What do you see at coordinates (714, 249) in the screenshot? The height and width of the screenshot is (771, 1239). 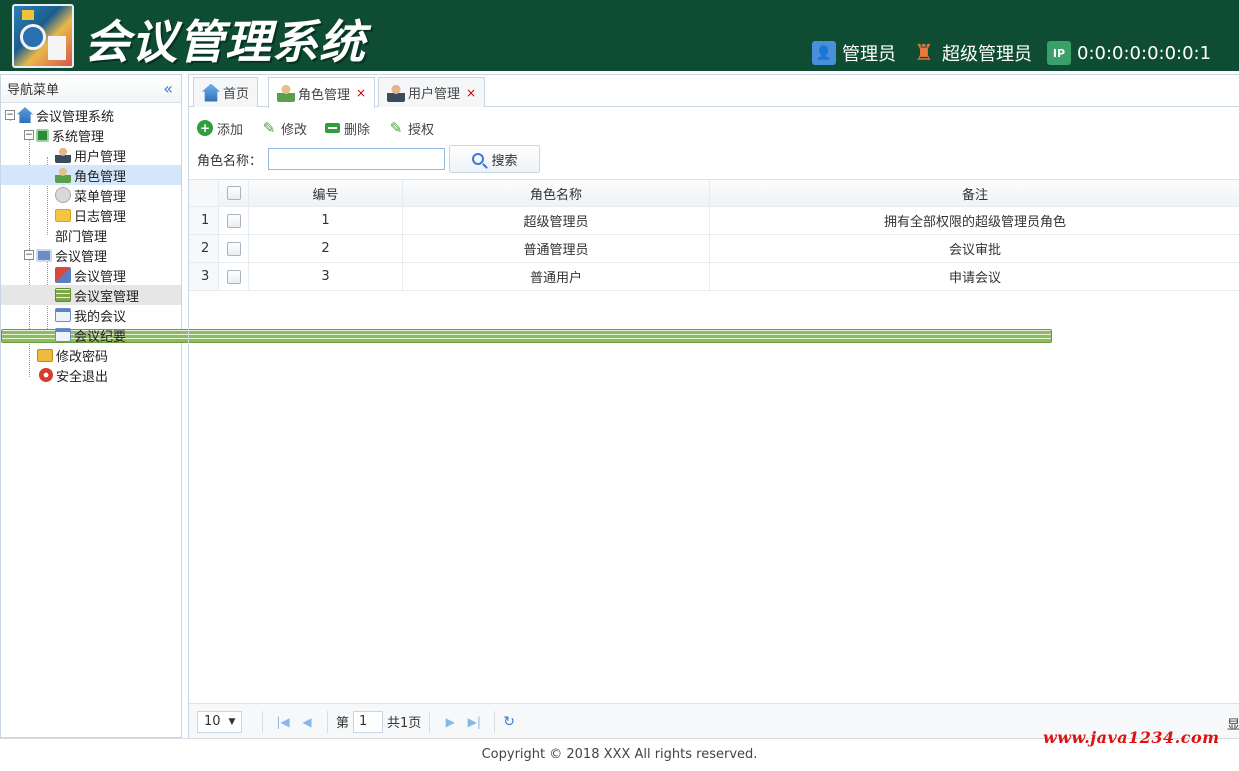 I see `table-row: 2 2 普通管理员 会议审批` at bounding box center [714, 249].